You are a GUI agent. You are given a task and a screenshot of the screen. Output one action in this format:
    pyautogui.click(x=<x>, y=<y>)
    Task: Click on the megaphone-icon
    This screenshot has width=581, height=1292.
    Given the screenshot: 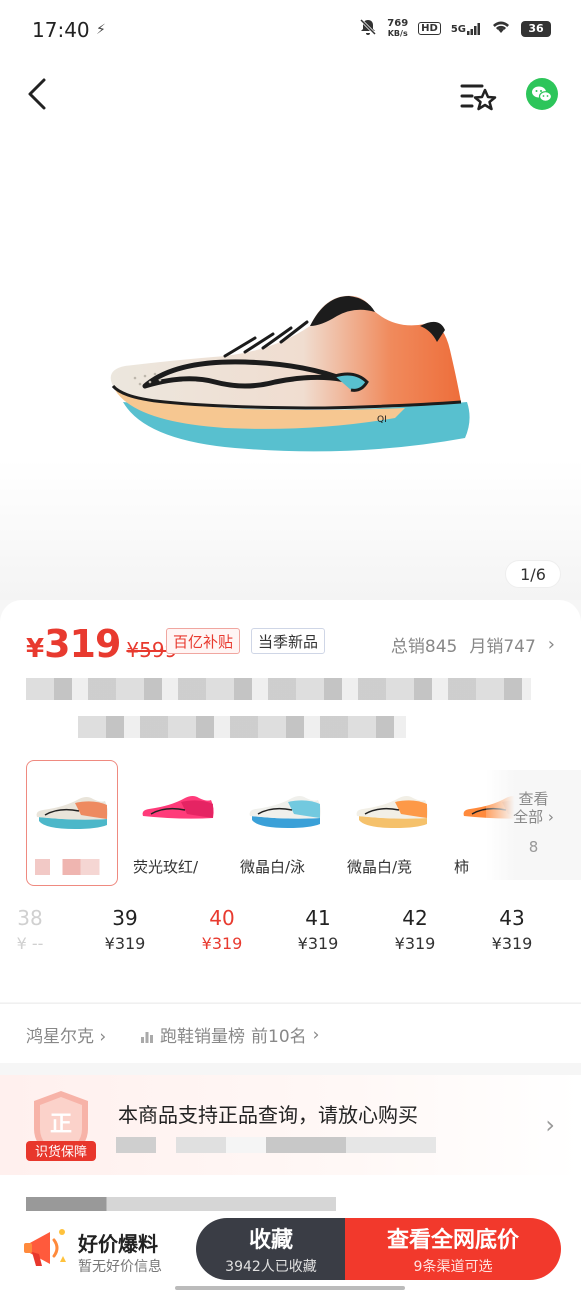 What is the action you would take?
    pyautogui.click(x=46, y=1248)
    